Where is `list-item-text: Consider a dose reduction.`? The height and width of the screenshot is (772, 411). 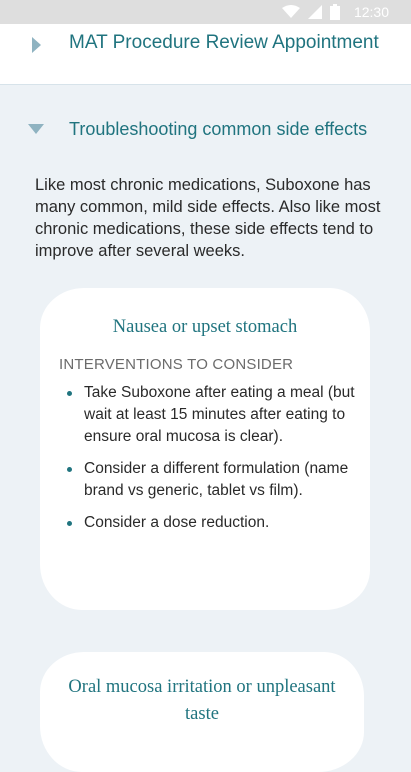
list-item-text: Consider a dose reduction. is located at coordinates (177, 522).